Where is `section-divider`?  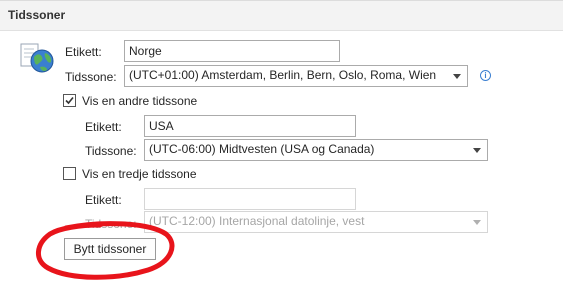 section-divider is located at coordinates (281, 30).